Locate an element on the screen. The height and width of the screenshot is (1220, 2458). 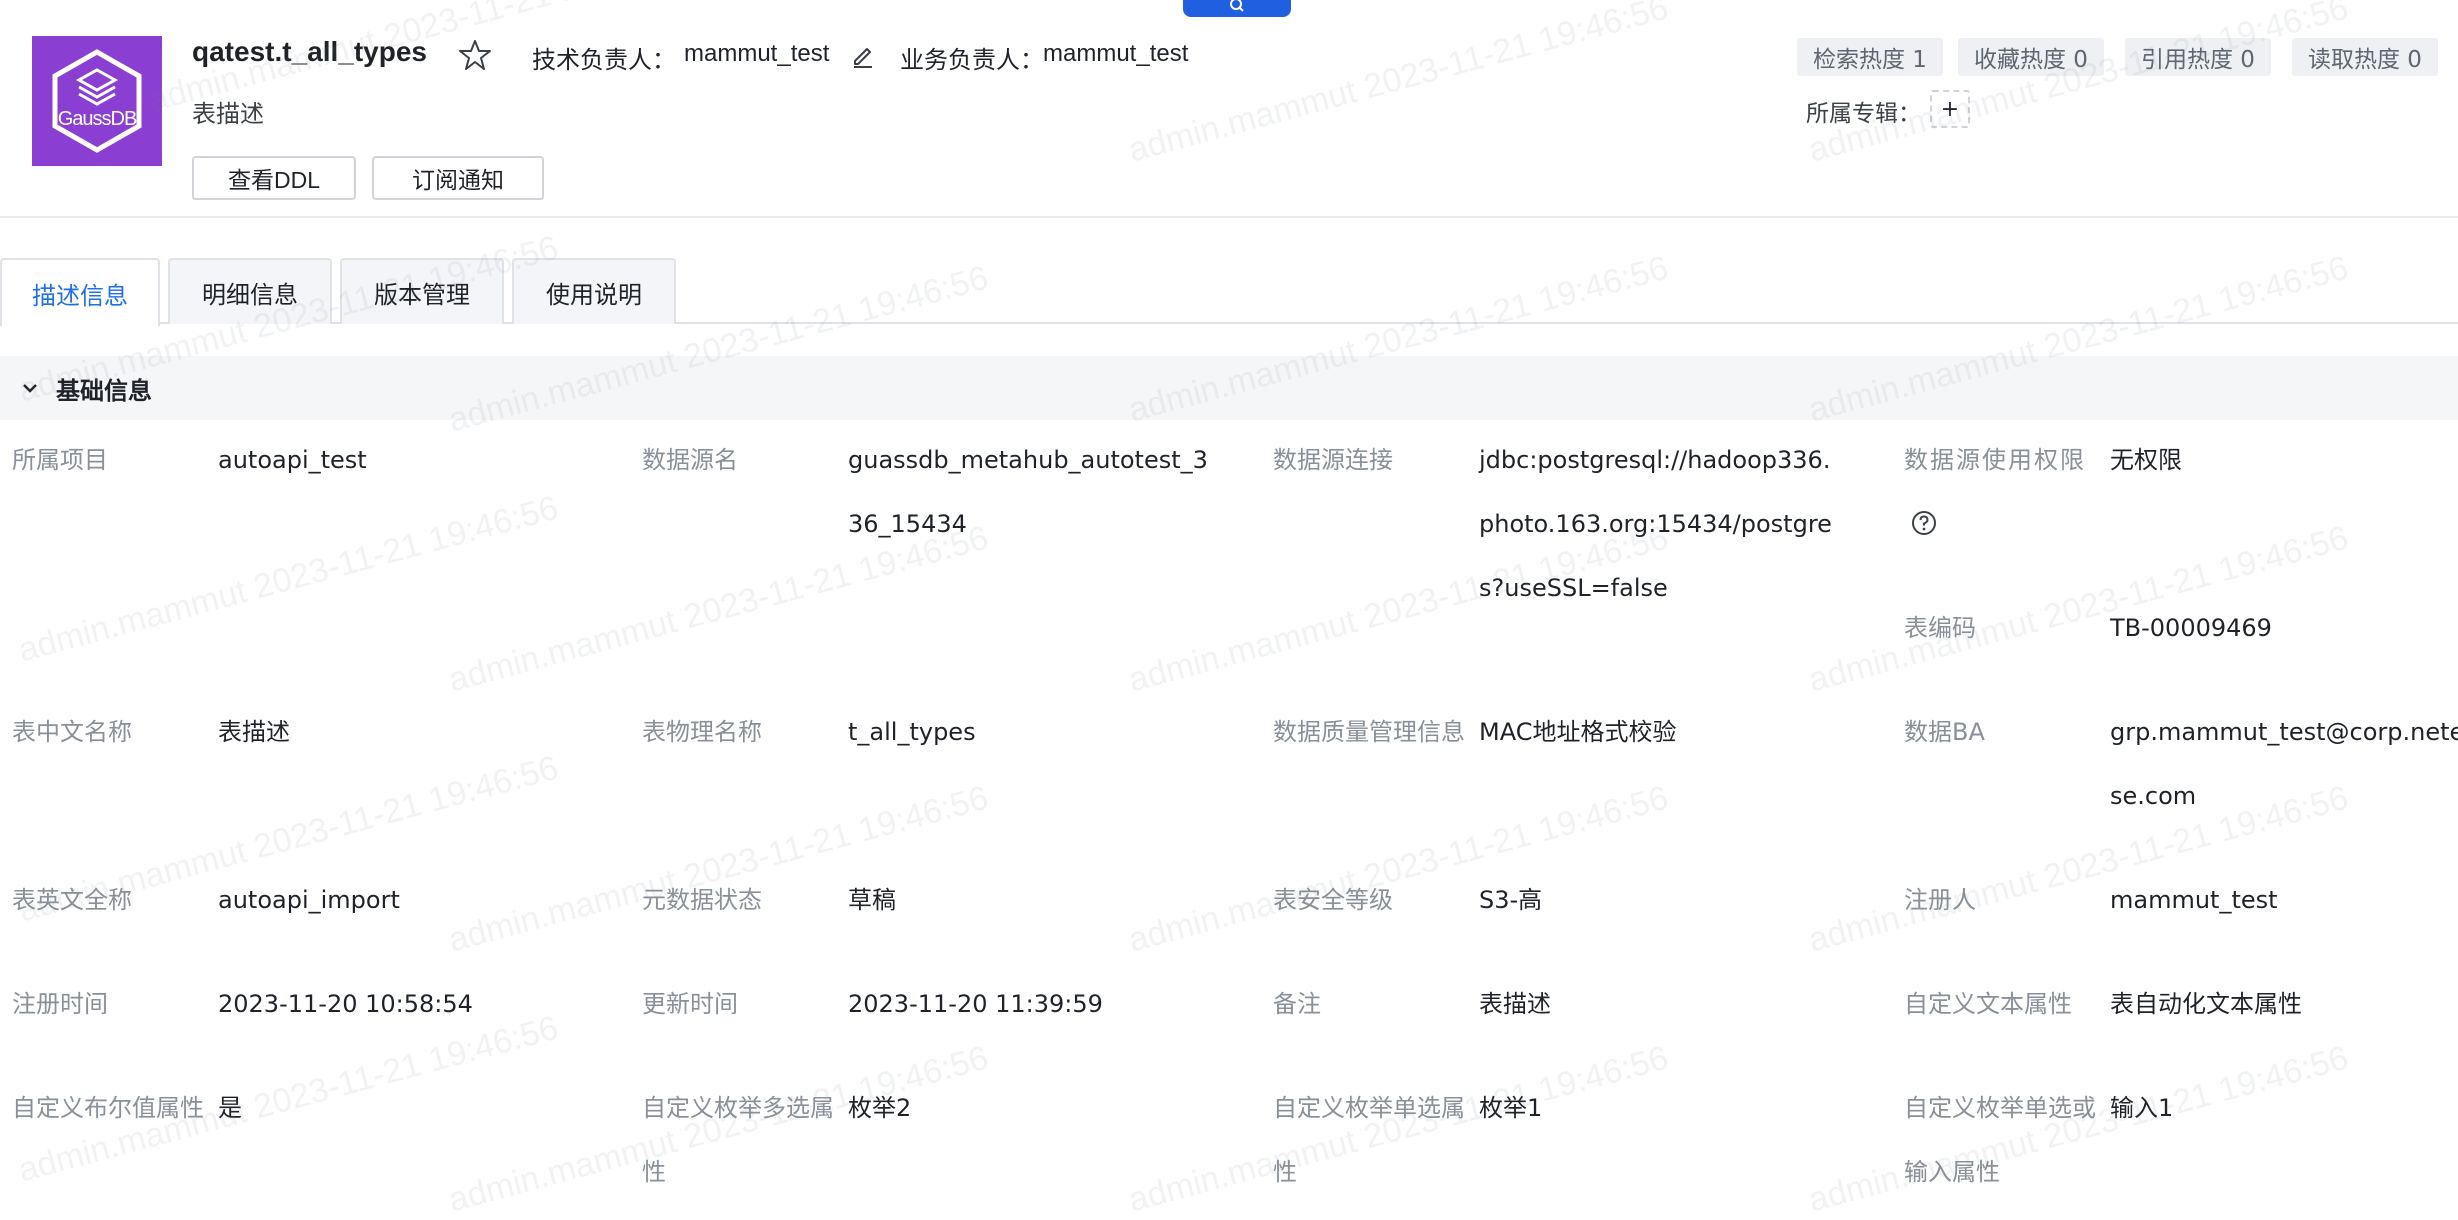
tab-usage: 使用说明 is located at coordinates (594, 291).